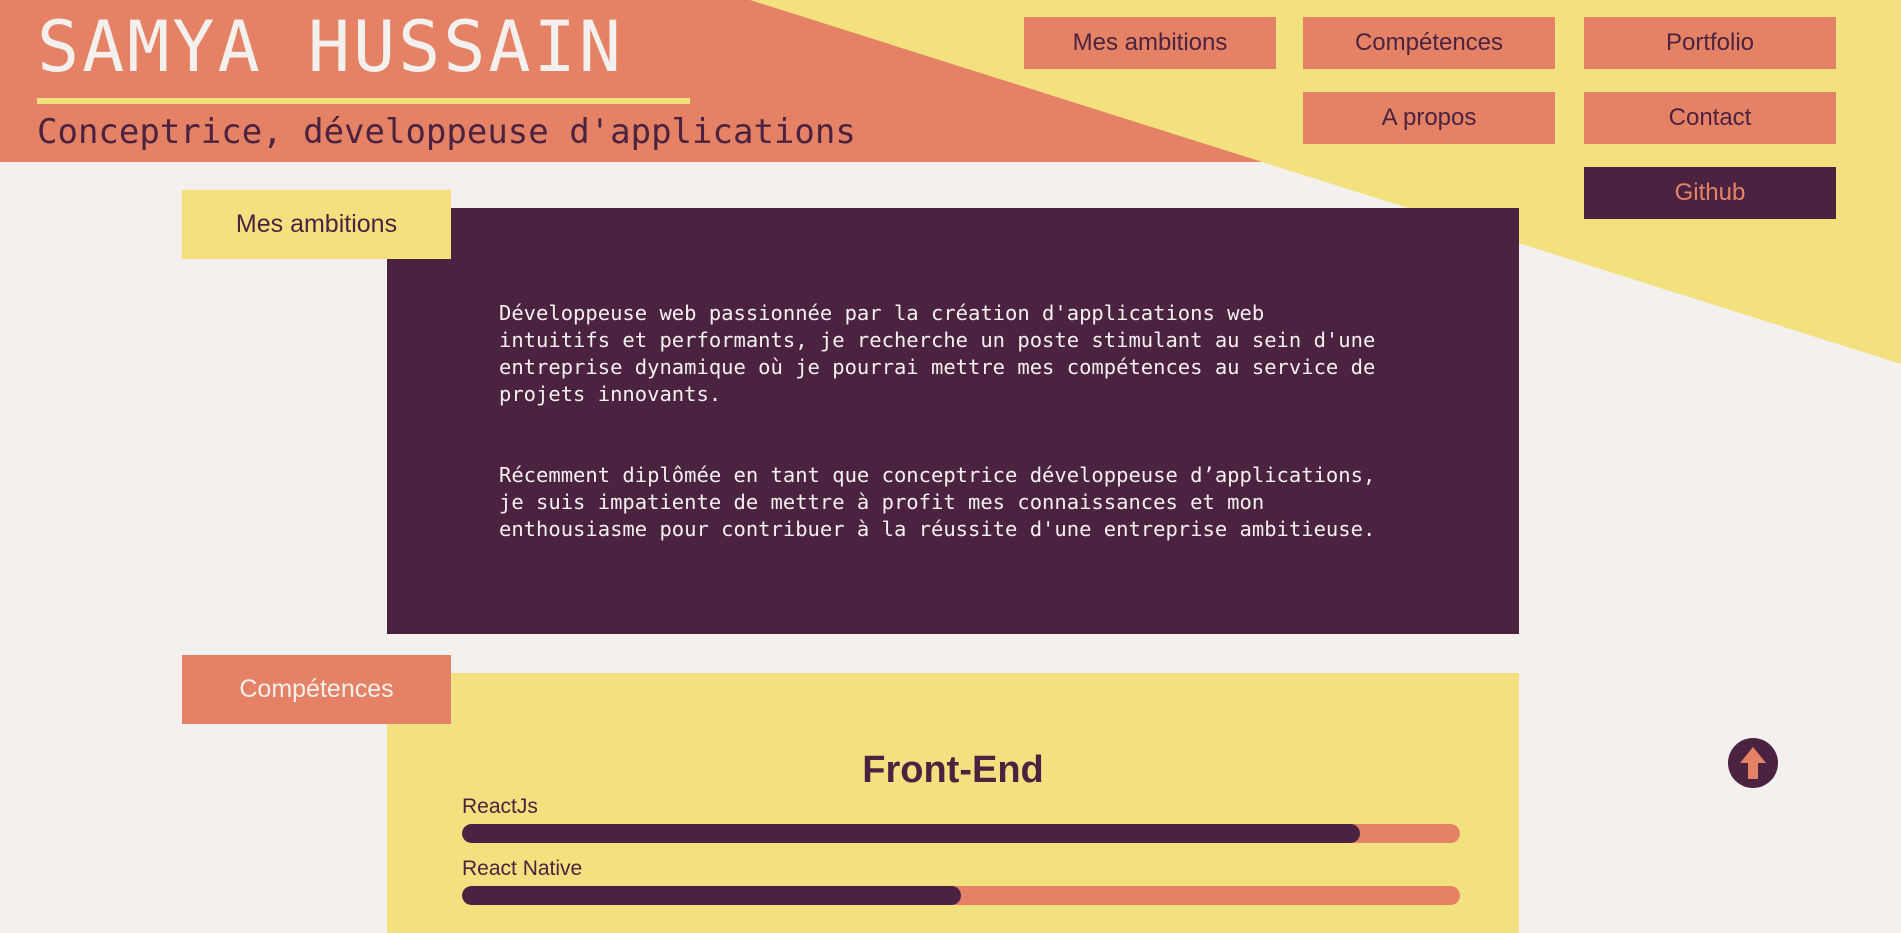  What do you see at coordinates (1429, 118) in the screenshot?
I see `nav-apropos-button: A propos` at bounding box center [1429, 118].